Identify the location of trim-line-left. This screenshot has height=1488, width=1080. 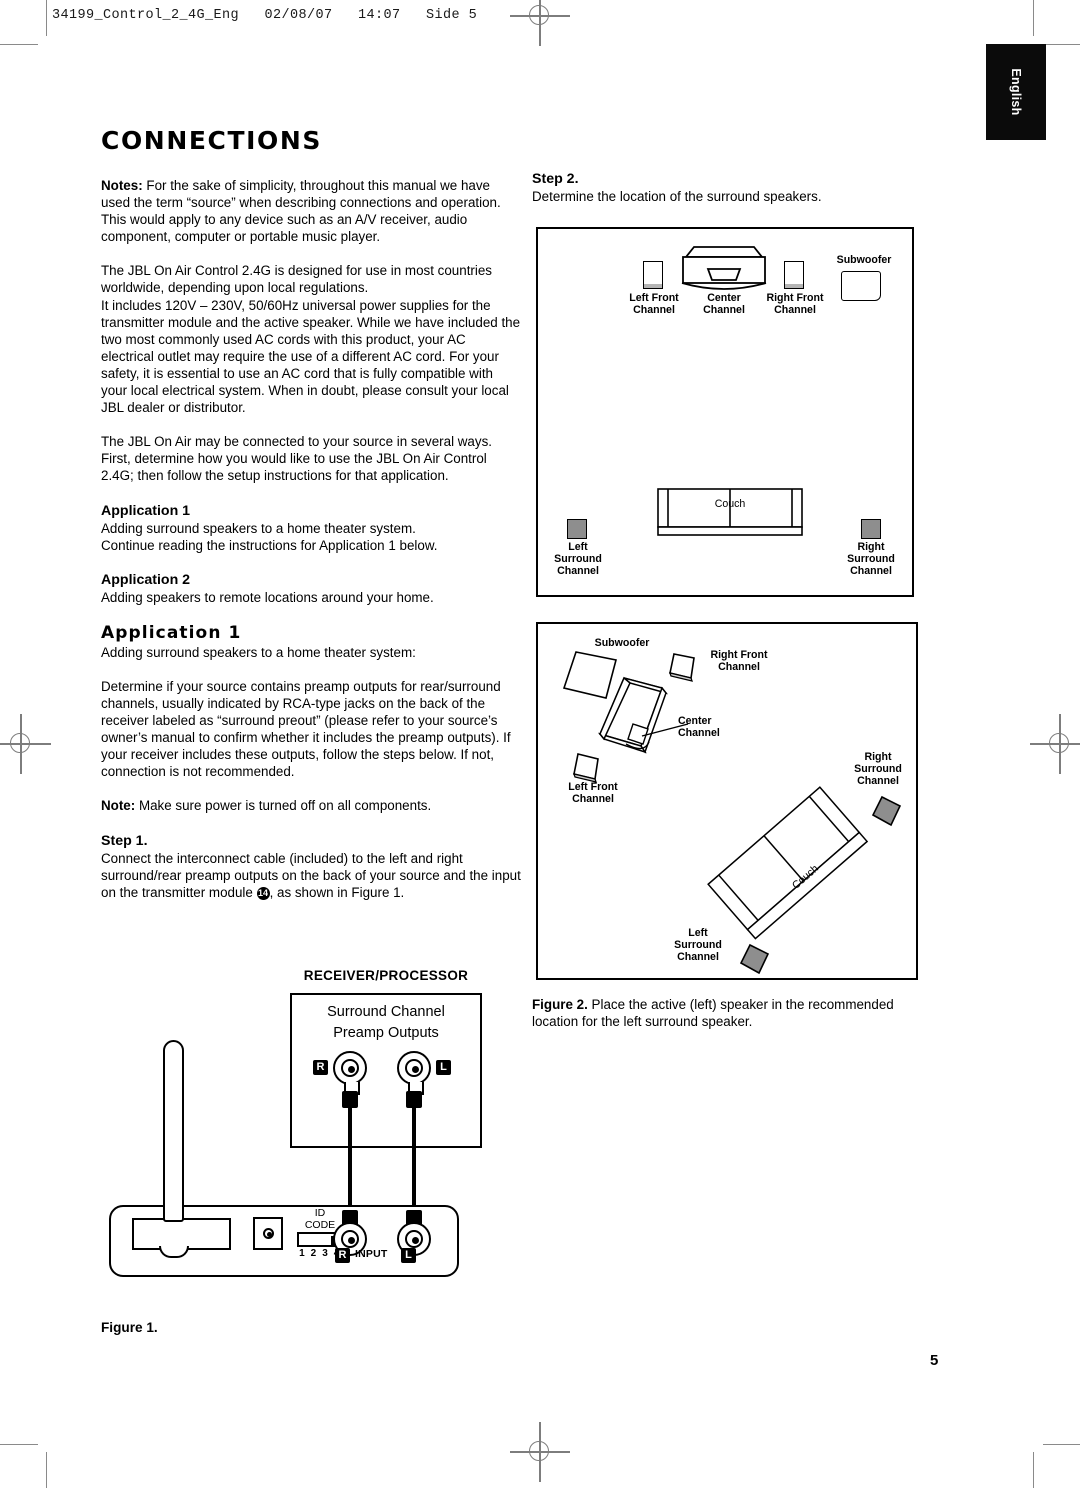
(47, 18).